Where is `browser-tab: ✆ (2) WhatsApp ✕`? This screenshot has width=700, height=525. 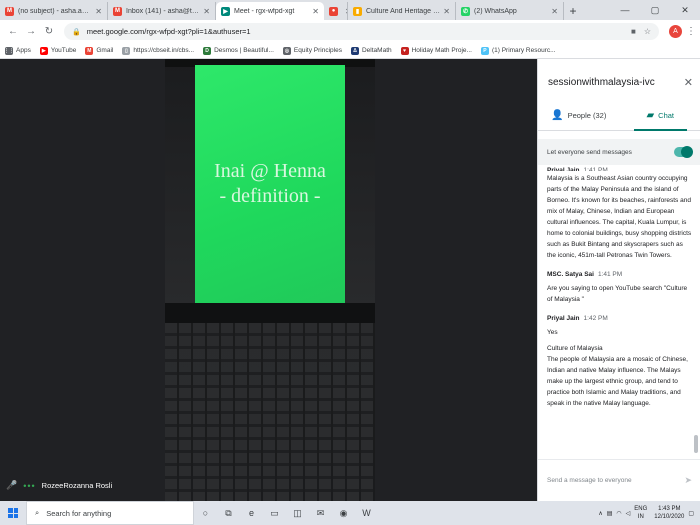 browser-tab: ✆ (2) WhatsApp ✕ is located at coordinates (510, 11).